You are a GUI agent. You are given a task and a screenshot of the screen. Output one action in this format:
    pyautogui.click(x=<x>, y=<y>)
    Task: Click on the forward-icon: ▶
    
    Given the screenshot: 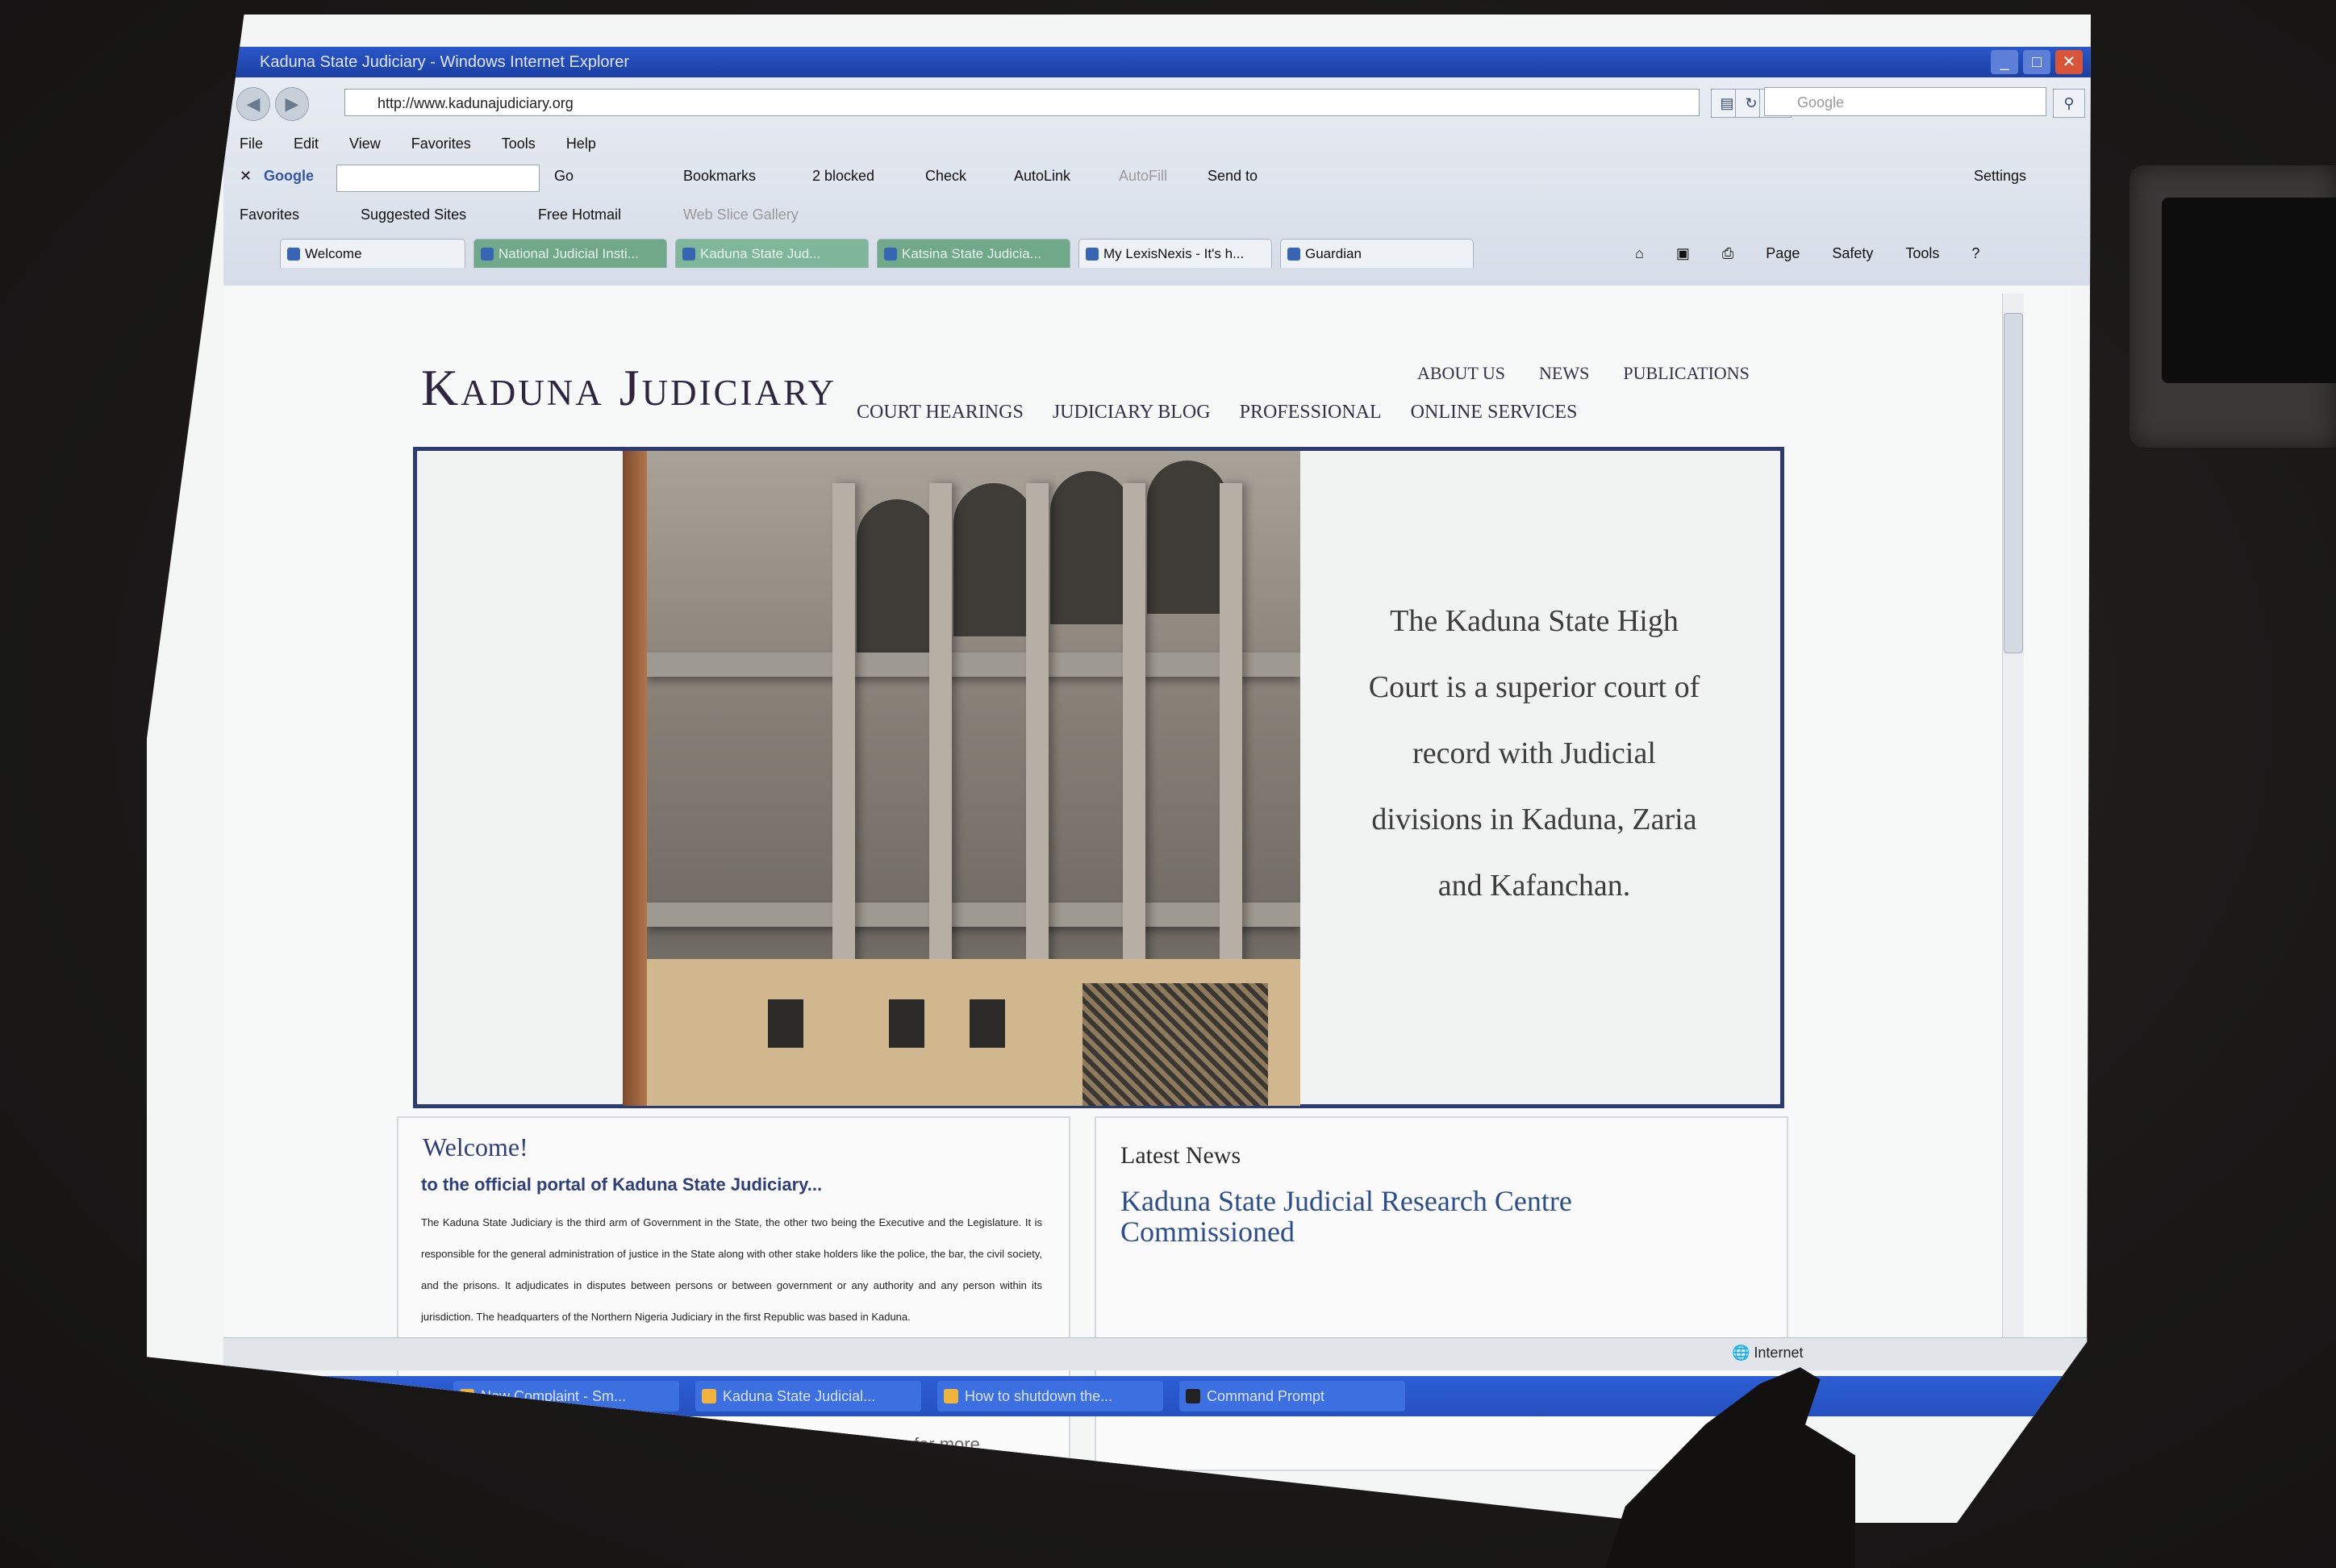 What is the action you would take?
    pyautogui.click(x=292, y=104)
    